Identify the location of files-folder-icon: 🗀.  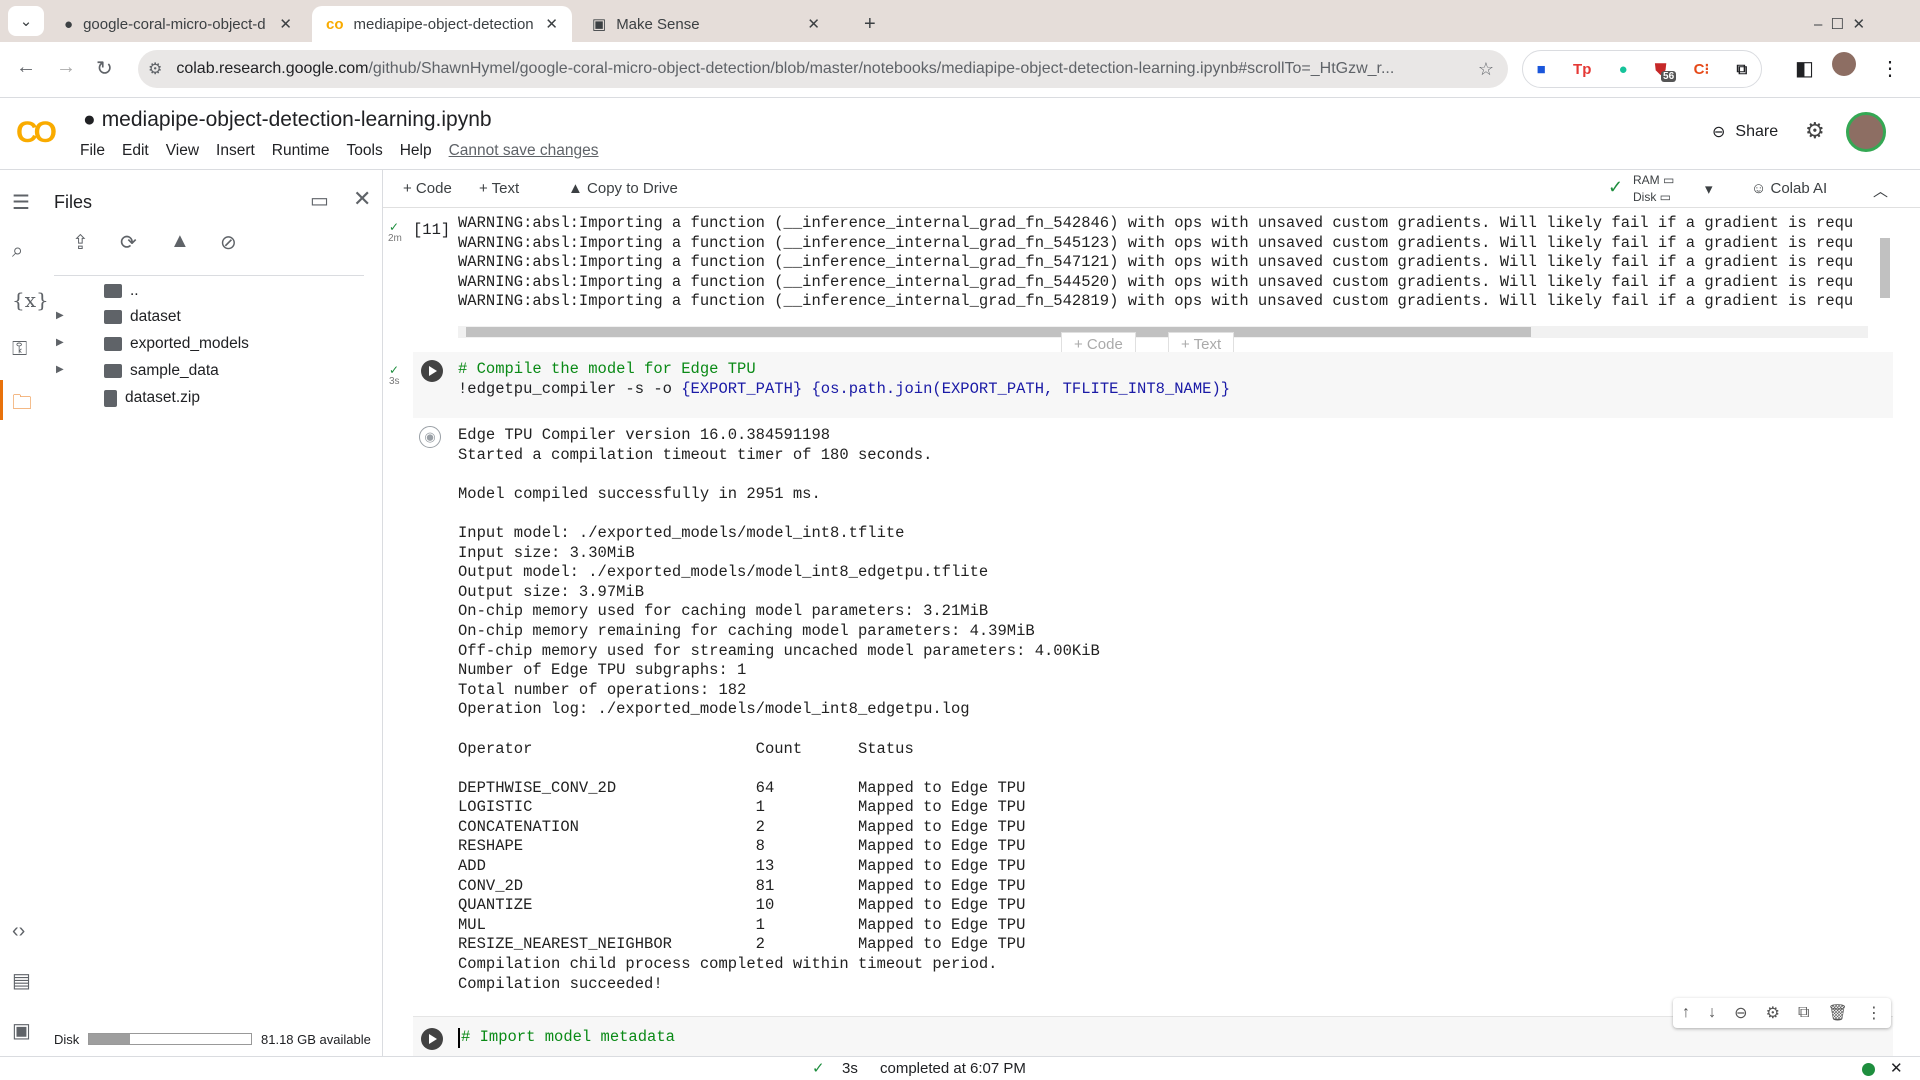
(22, 405).